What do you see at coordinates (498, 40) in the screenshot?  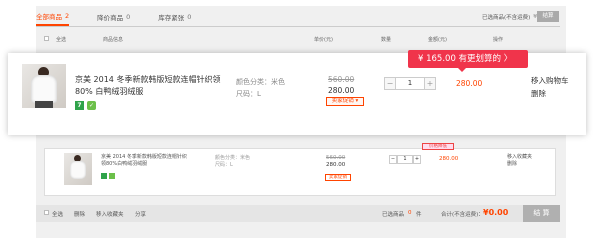 I see `header-ops: 操作` at bounding box center [498, 40].